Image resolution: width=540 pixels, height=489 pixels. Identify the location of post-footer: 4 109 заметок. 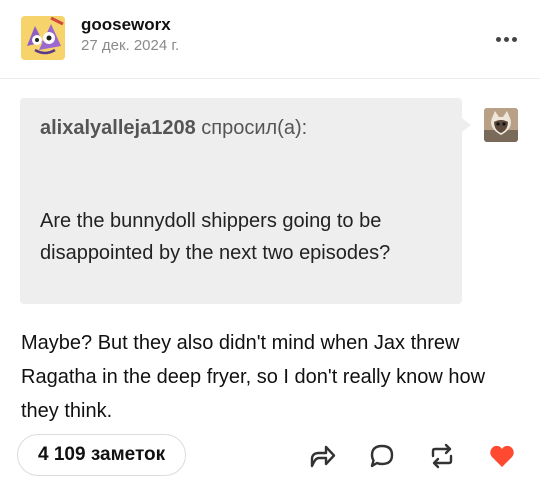
(270, 458).